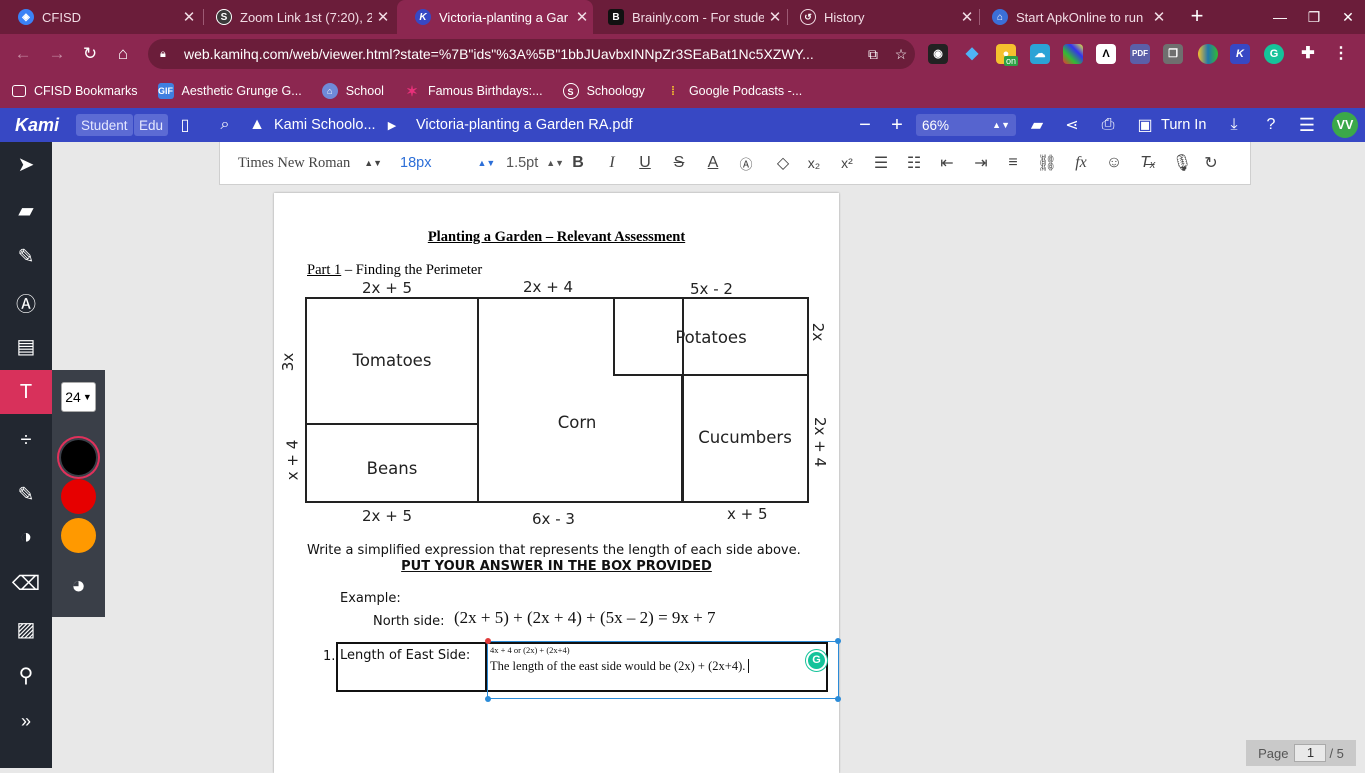  I want to click on tab-cfisd: ◈ CFISD ✕, so click(100, 17).